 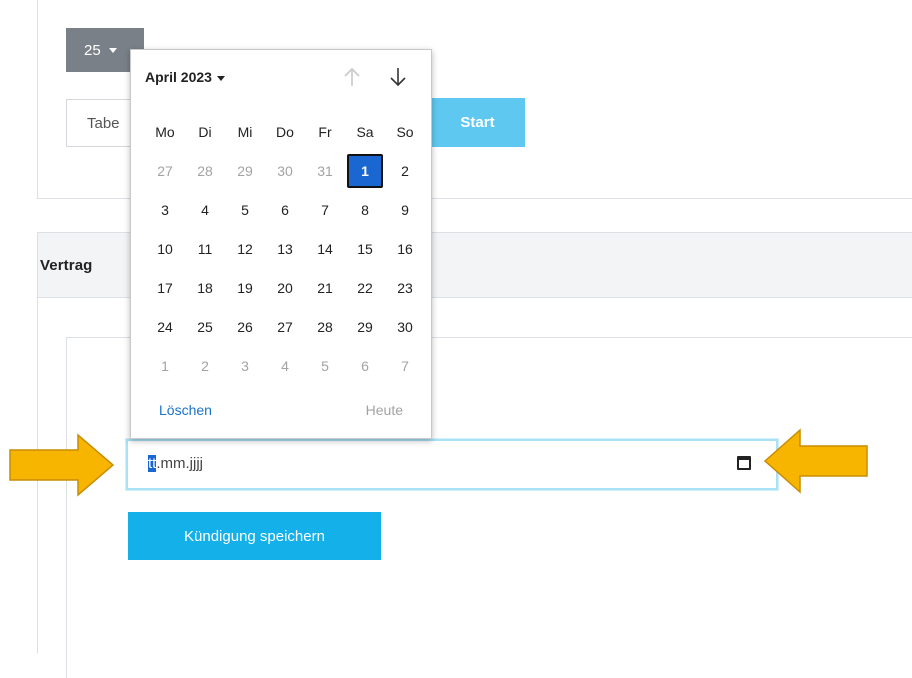 I want to click on calendar-day: 1, so click(x=165, y=366).